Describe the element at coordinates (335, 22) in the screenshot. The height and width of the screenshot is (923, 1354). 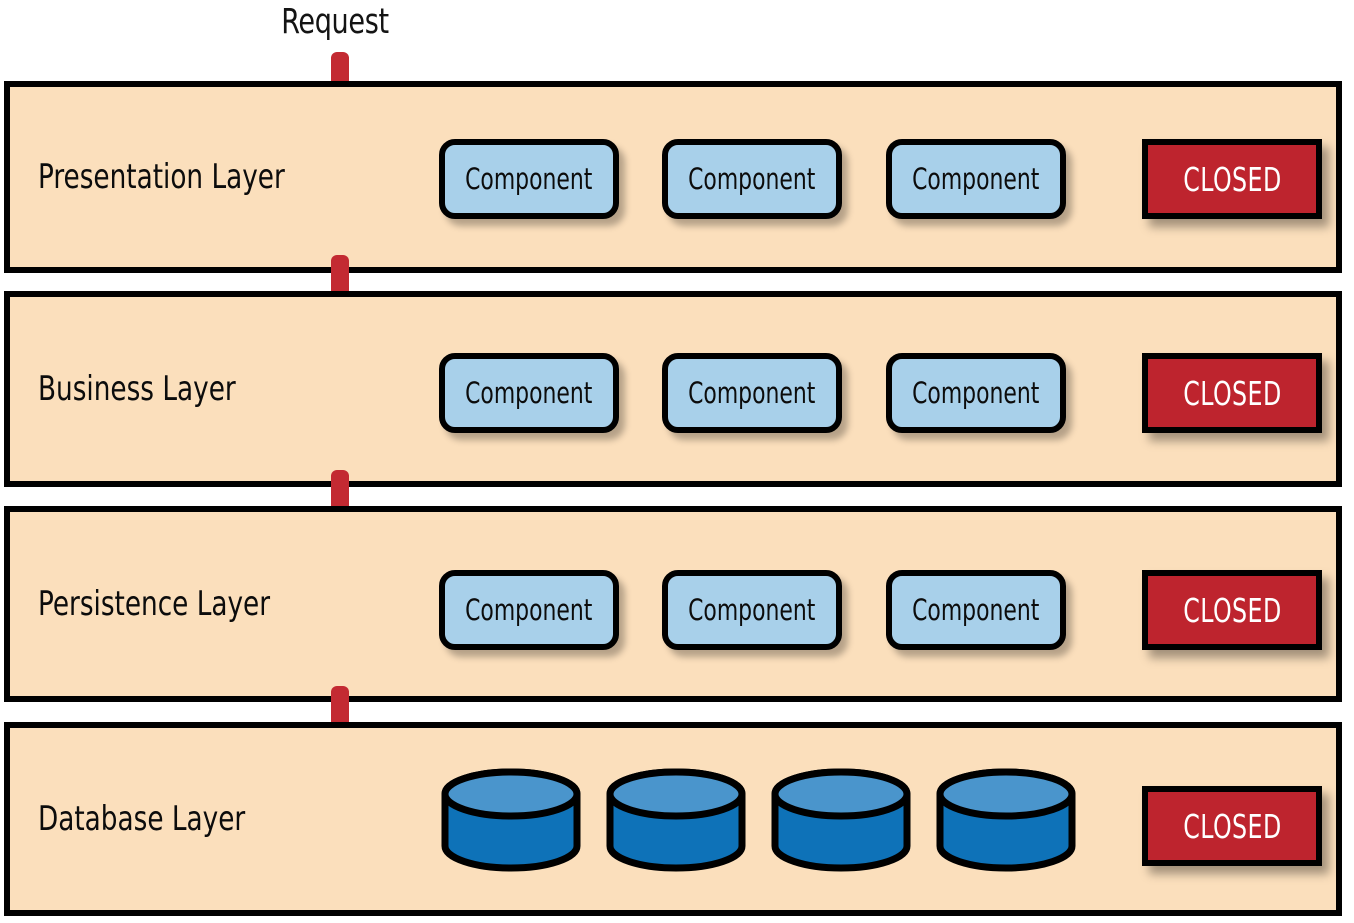
I see `request-flow-label: Request` at that location.